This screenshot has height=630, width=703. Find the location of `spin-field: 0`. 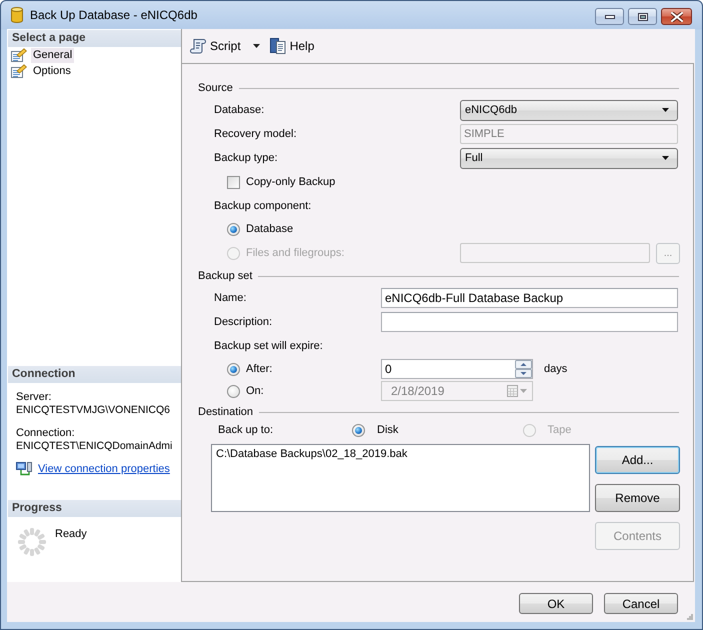

spin-field: 0 is located at coordinates (457, 369).